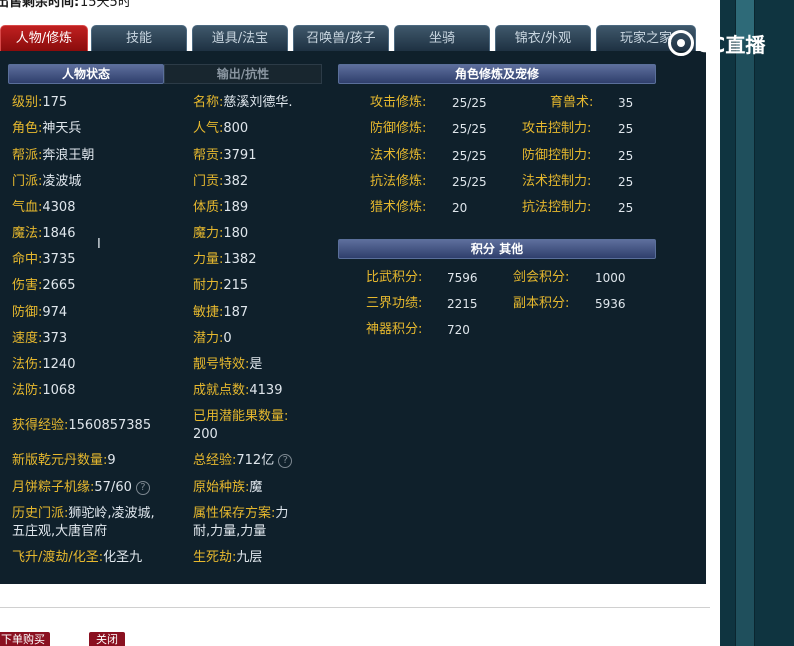 This screenshot has height=646, width=794. I want to click on cult-value-2: 35, so click(626, 103).